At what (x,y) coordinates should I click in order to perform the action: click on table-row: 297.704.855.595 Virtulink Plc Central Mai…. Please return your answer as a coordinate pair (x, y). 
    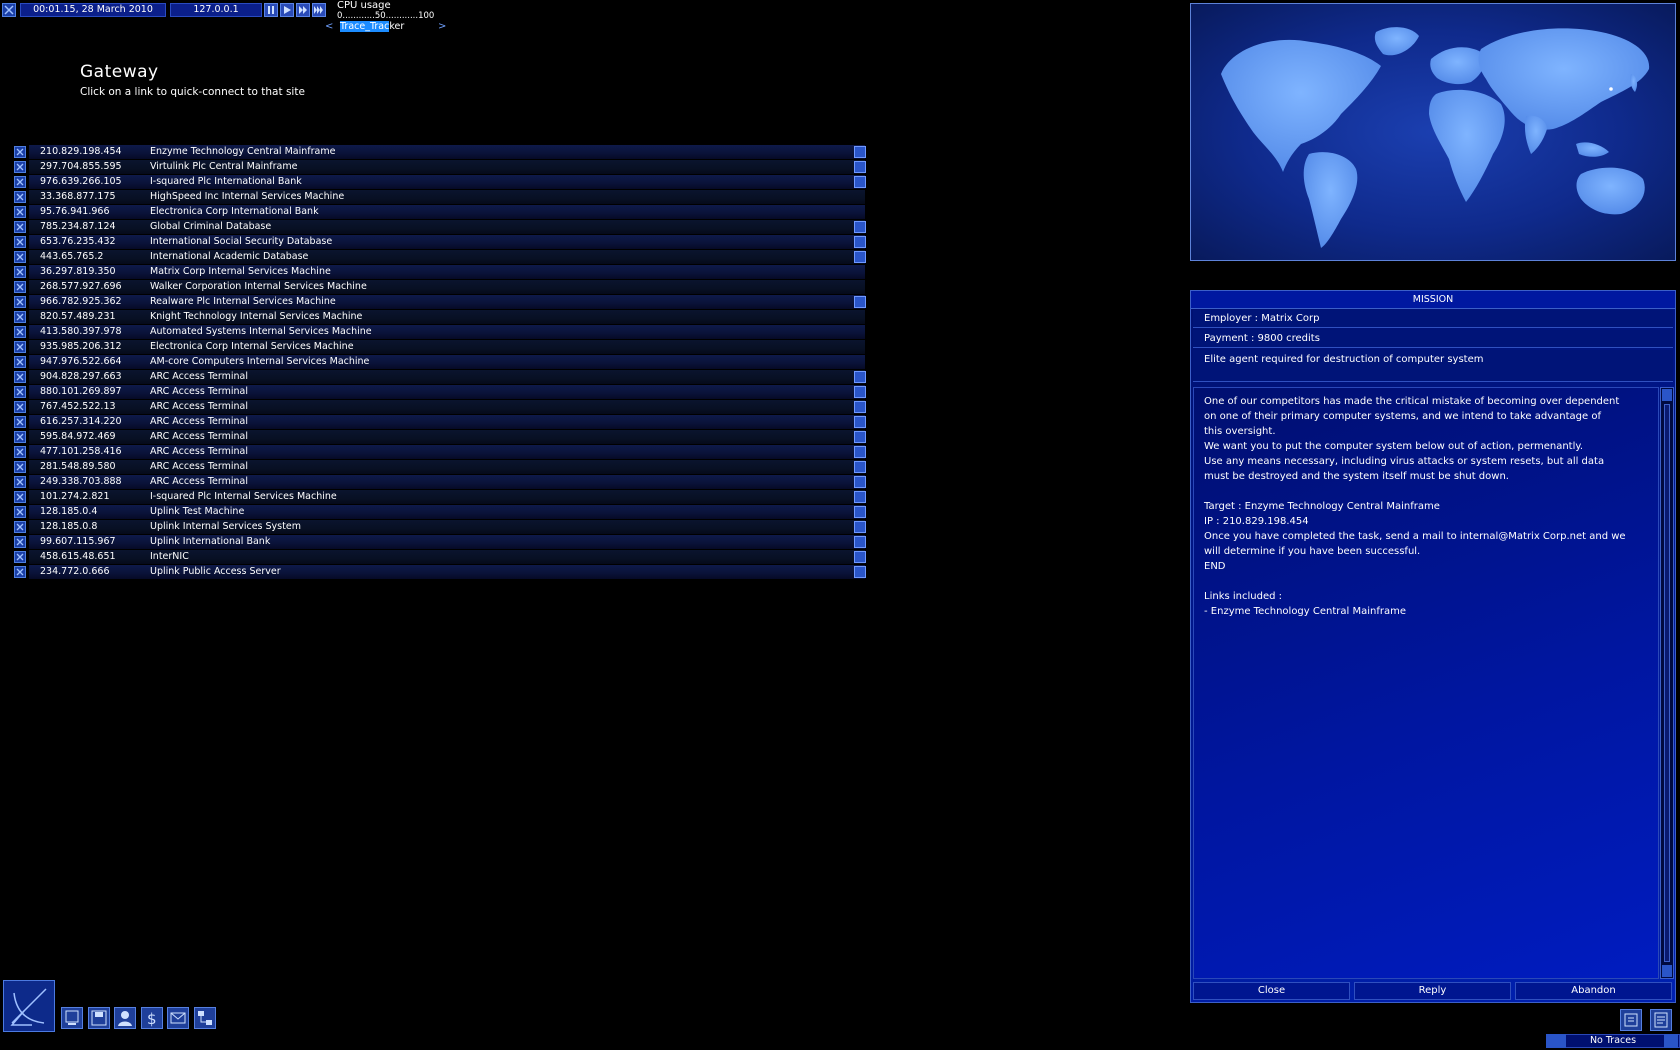
    Looking at the image, I should click on (440, 167).